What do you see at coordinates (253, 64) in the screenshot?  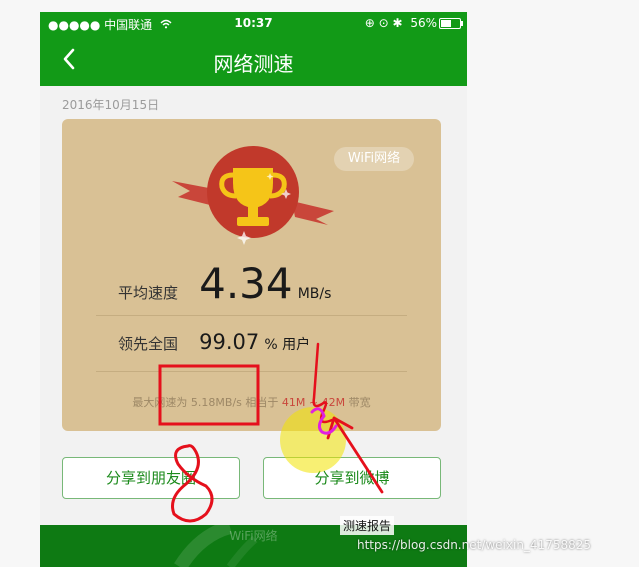 I see `page-title: 网络测速` at bounding box center [253, 64].